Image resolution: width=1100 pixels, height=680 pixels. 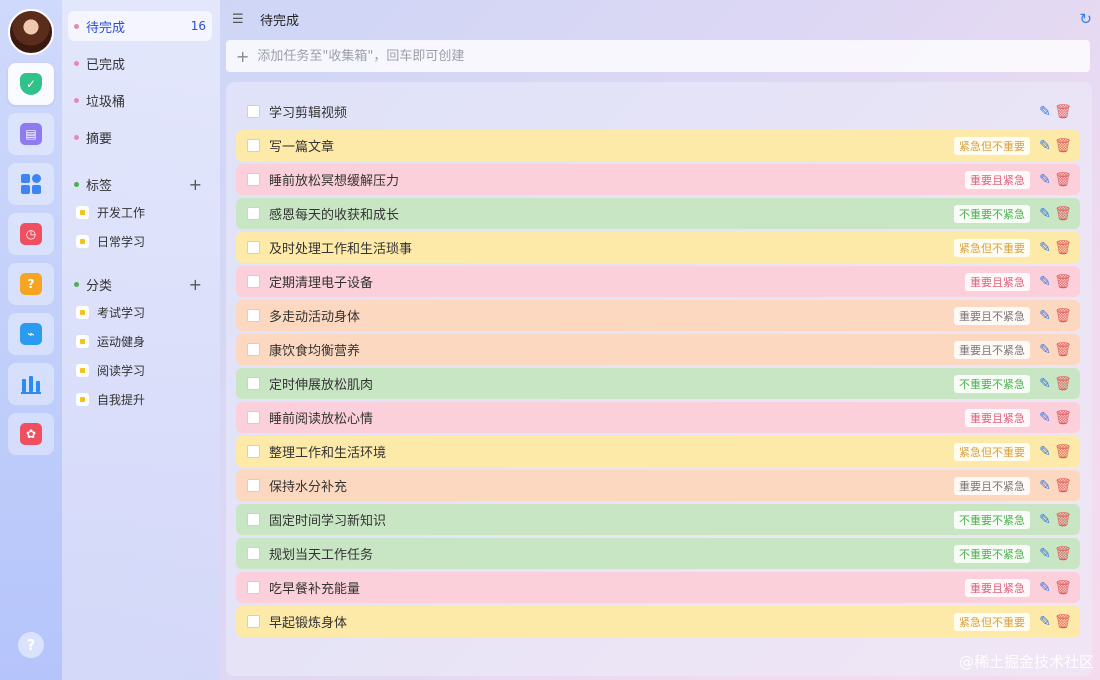 I want to click on task-row: 感恩每天的收获和成长 不重要不紧急 ✎ 🗑, so click(x=658, y=213).